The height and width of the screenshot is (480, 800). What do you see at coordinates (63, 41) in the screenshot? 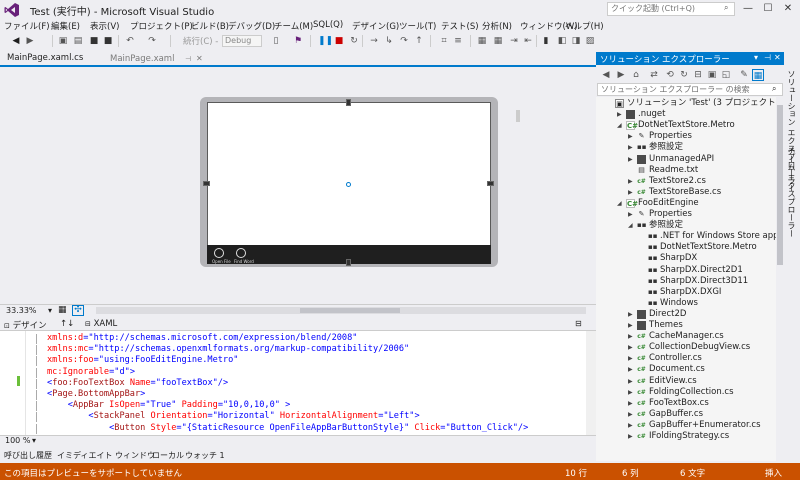
I see `new-project-icon: ▣` at bounding box center [63, 41].